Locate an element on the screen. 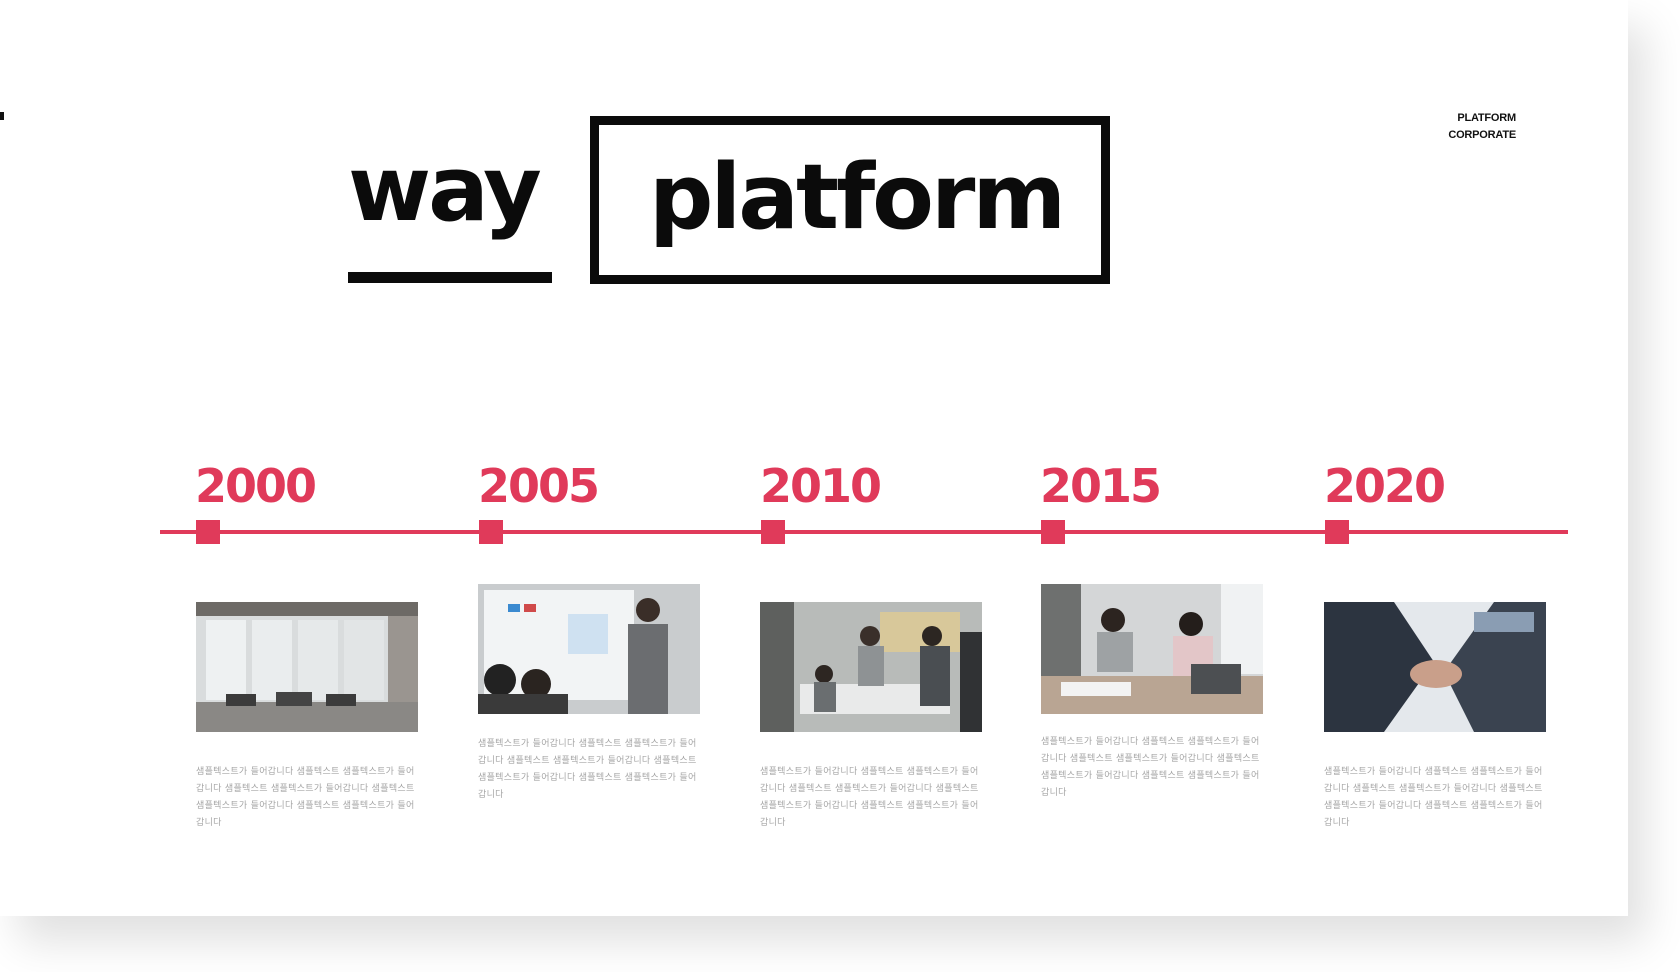  corner-label: PLATFORM CORPORATE is located at coordinates (1482, 127).